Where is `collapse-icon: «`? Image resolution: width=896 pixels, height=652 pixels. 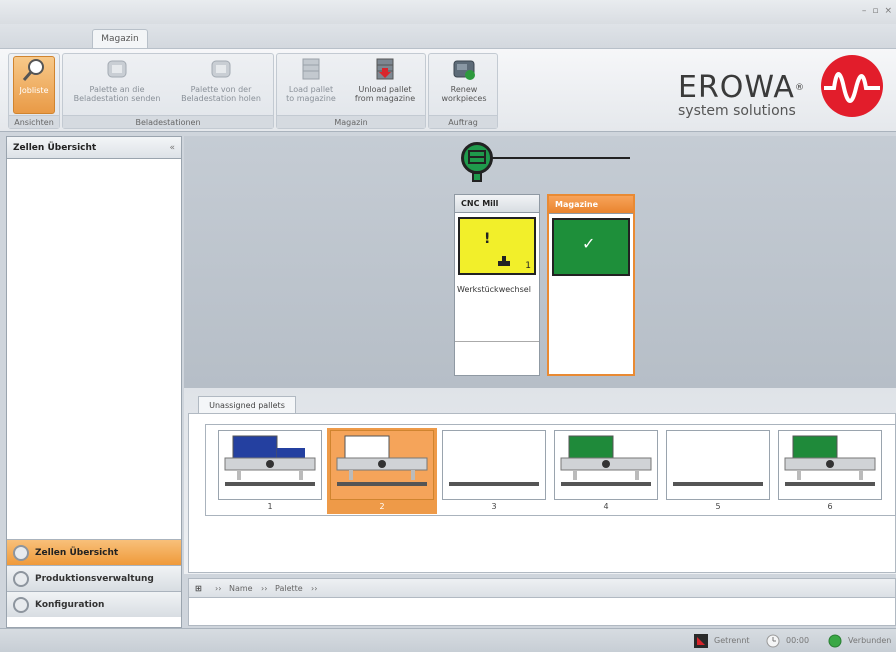
collapse-icon: « is located at coordinates (172, 148).